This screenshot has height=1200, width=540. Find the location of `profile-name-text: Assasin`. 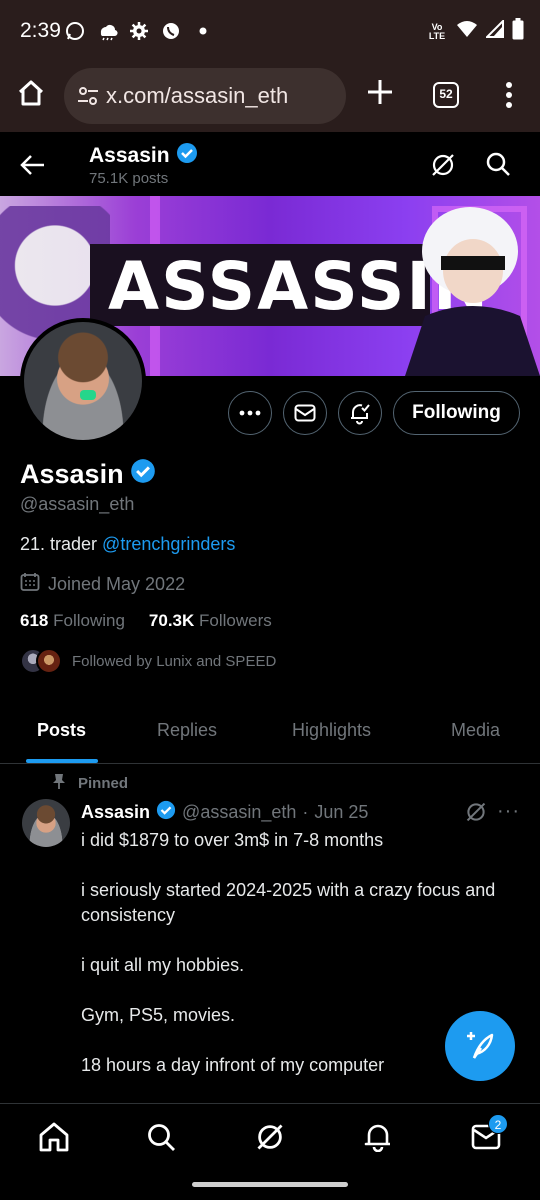

profile-name-text: Assasin is located at coordinates (72, 474).